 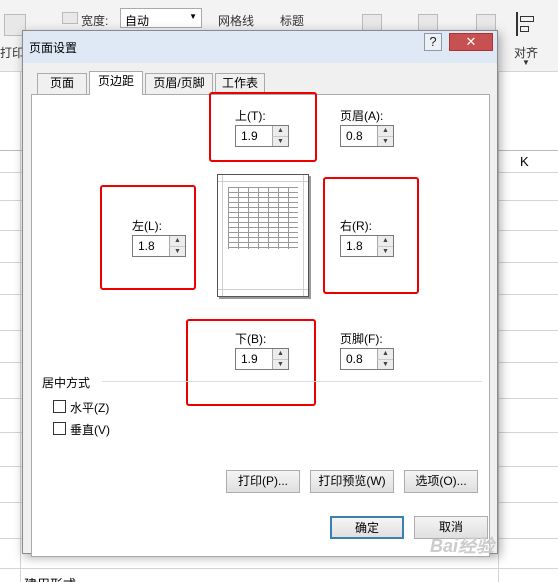 What do you see at coordinates (12, 52) in the screenshot?
I see `print-titles-label: 打印` at bounding box center [12, 52].